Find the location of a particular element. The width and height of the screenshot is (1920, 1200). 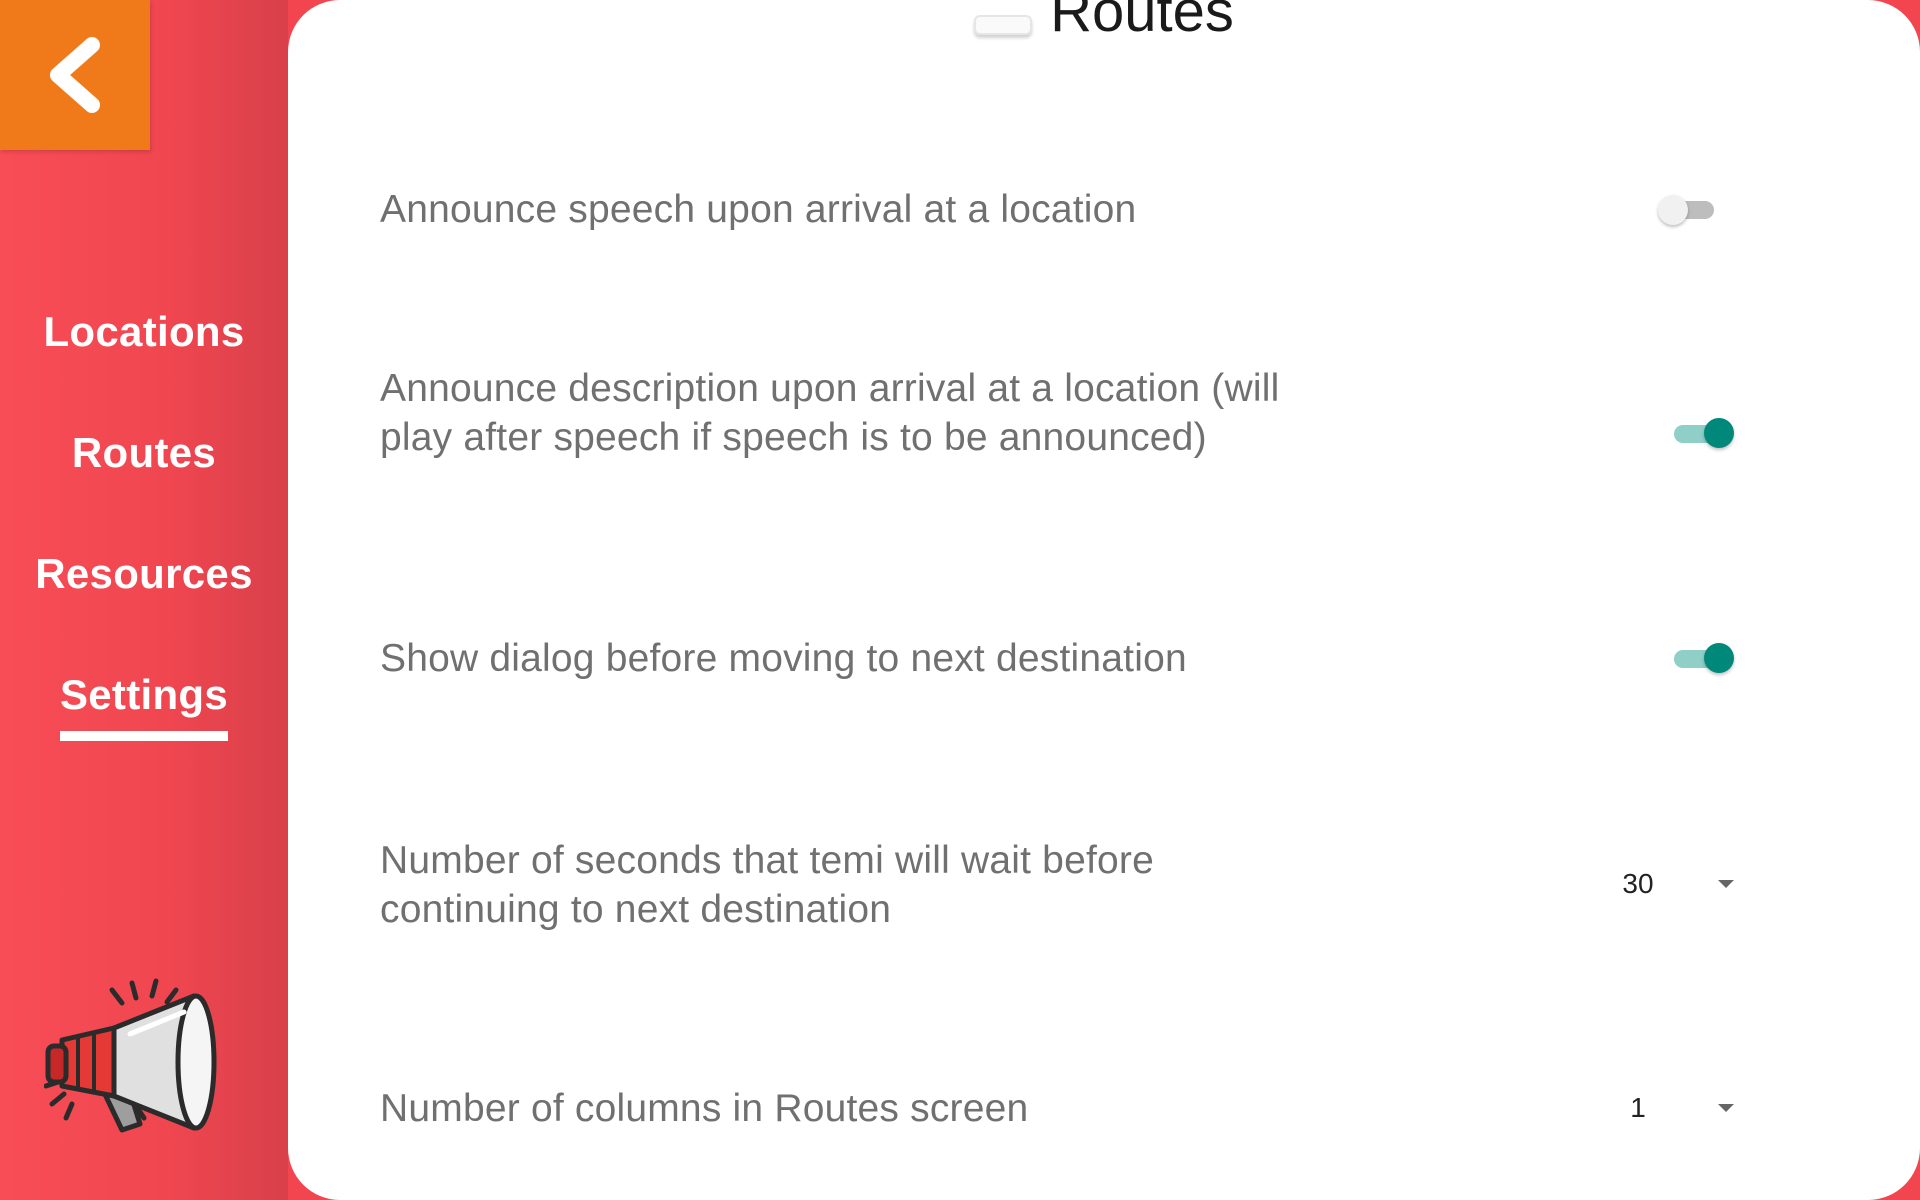

dropdown-value: 1 is located at coordinates (1638, 1107).